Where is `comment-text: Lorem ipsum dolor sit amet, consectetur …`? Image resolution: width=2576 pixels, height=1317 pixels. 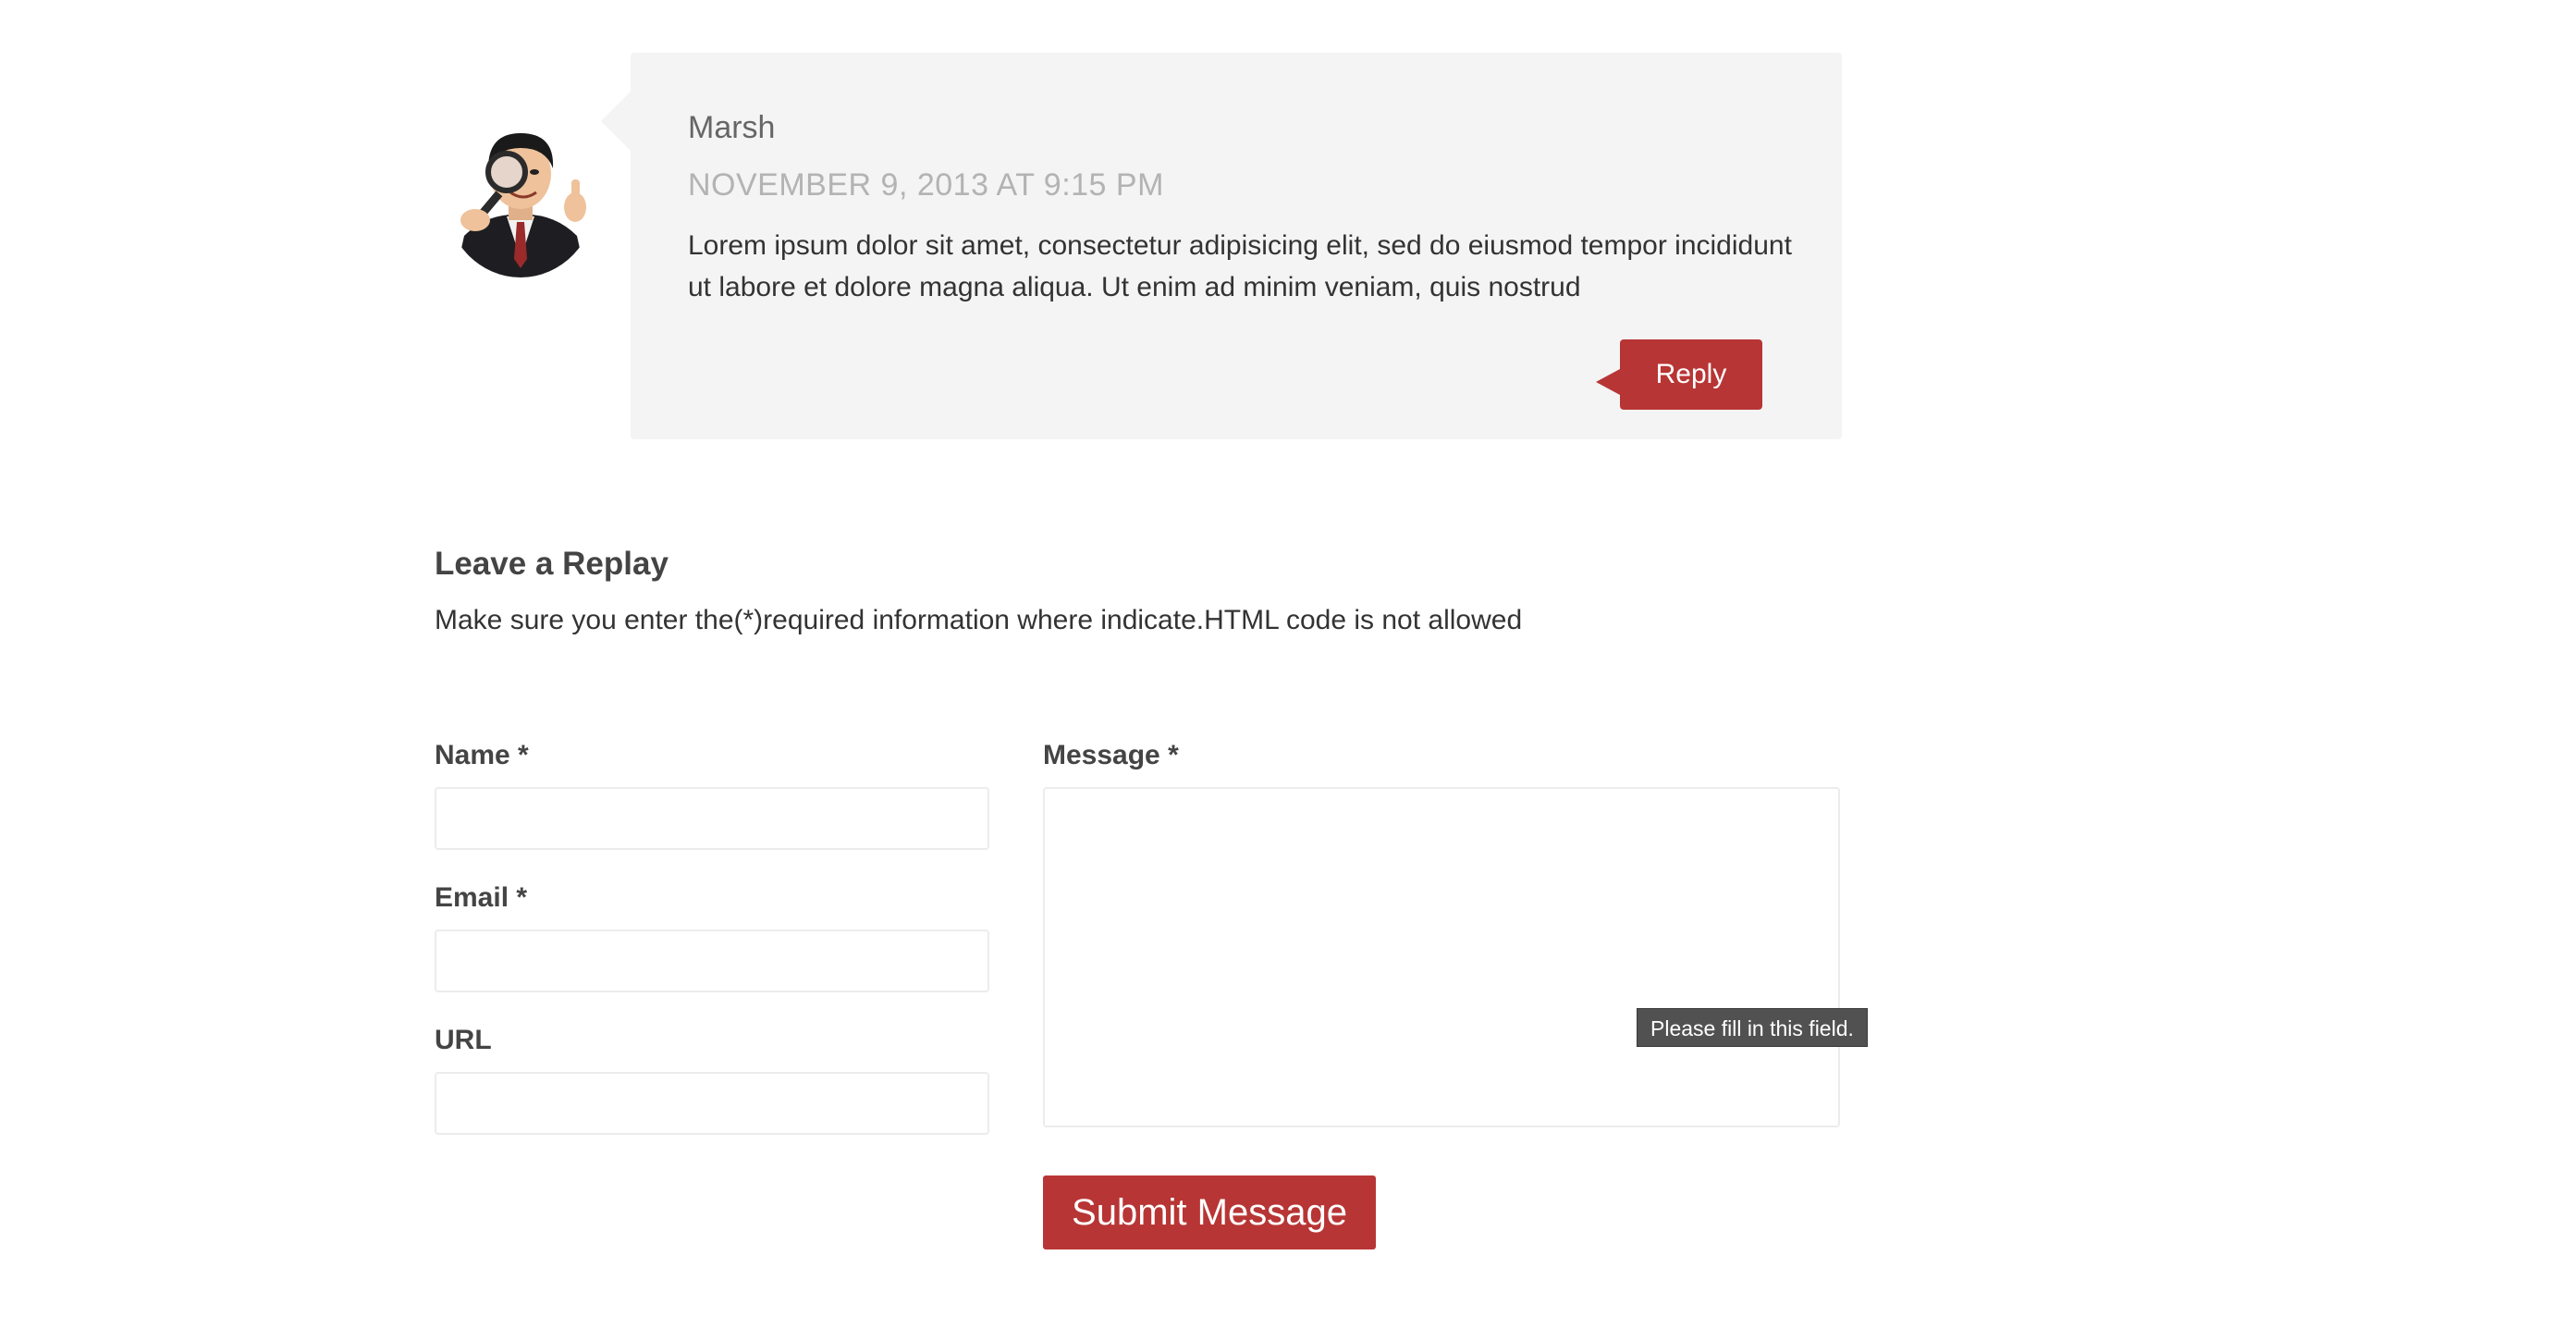
comment-text: Lorem ipsum dolor sit amet, consectetur … is located at coordinates (1240, 266).